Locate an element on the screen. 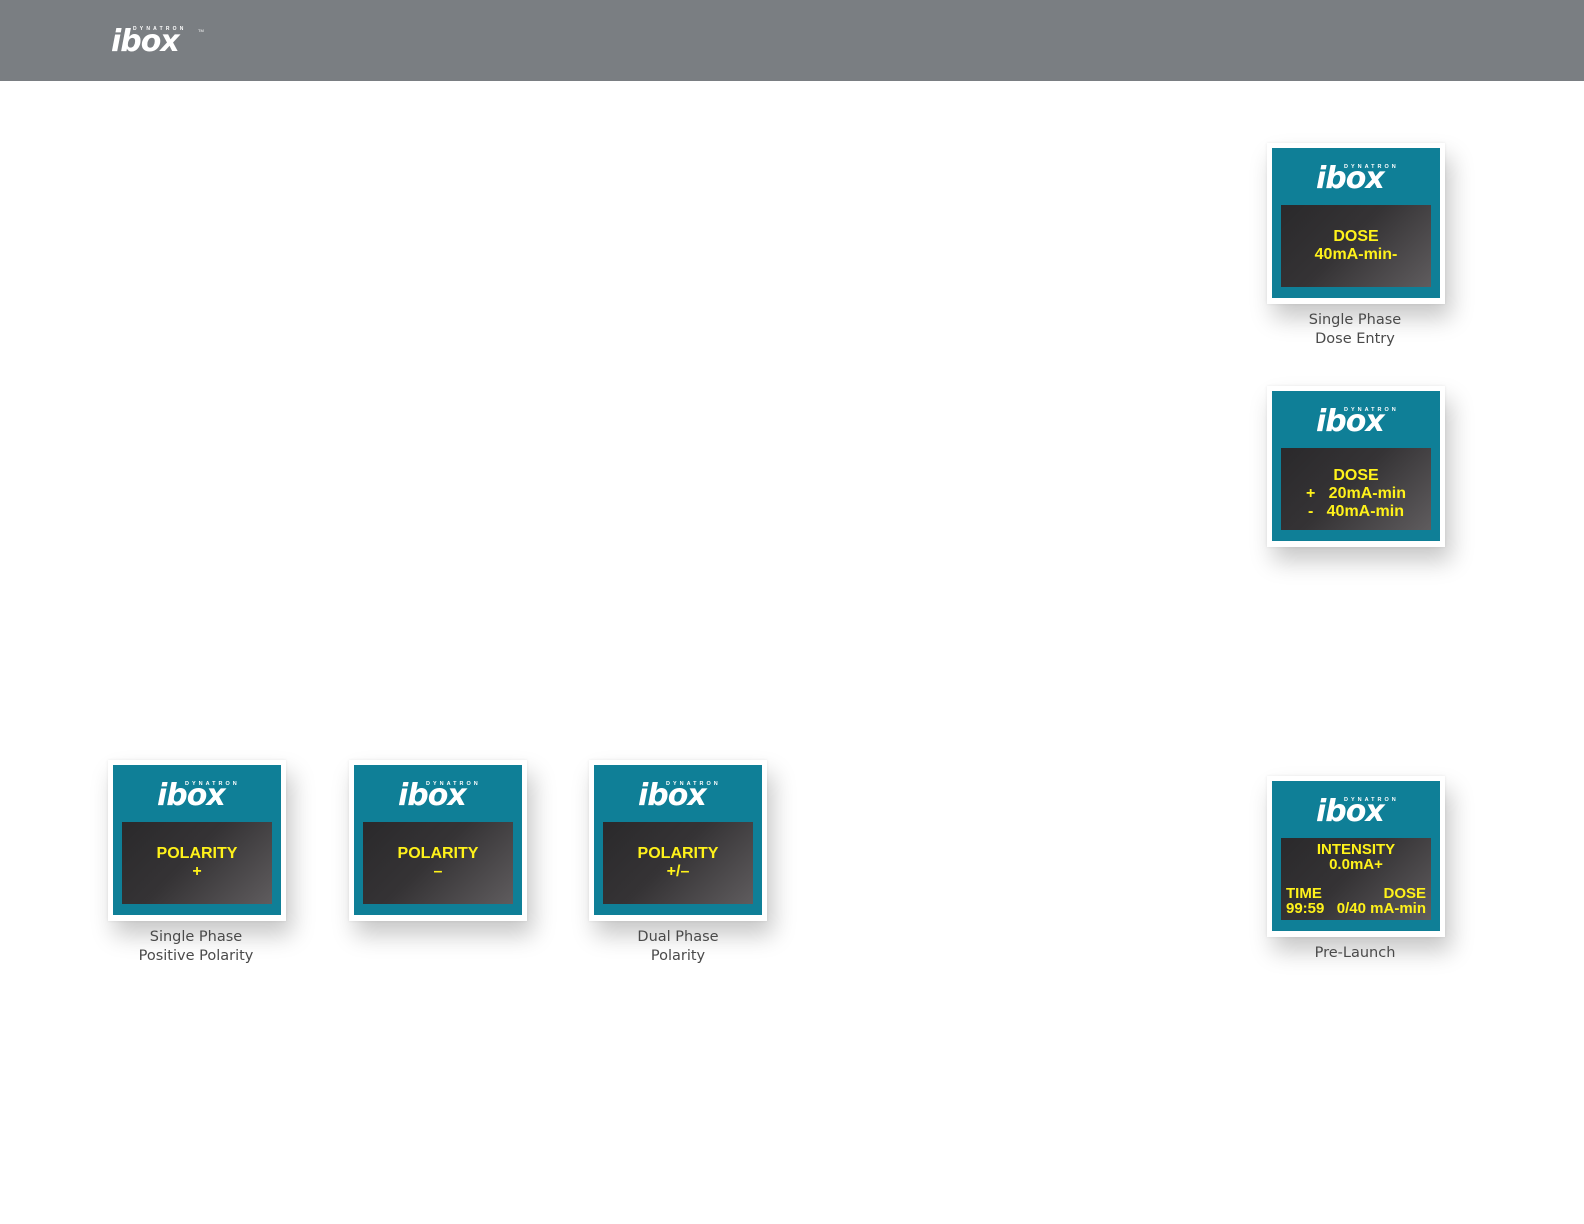 Image resolution: width=1584 pixels, height=1224 pixels. lcd-display: POLARITY +/– is located at coordinates (678, 863).